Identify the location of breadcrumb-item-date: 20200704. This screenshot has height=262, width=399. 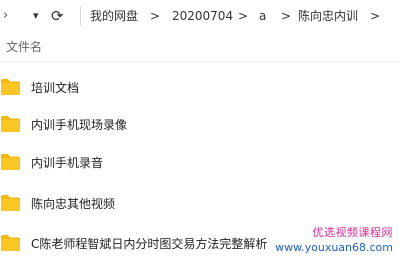
(202, 16).